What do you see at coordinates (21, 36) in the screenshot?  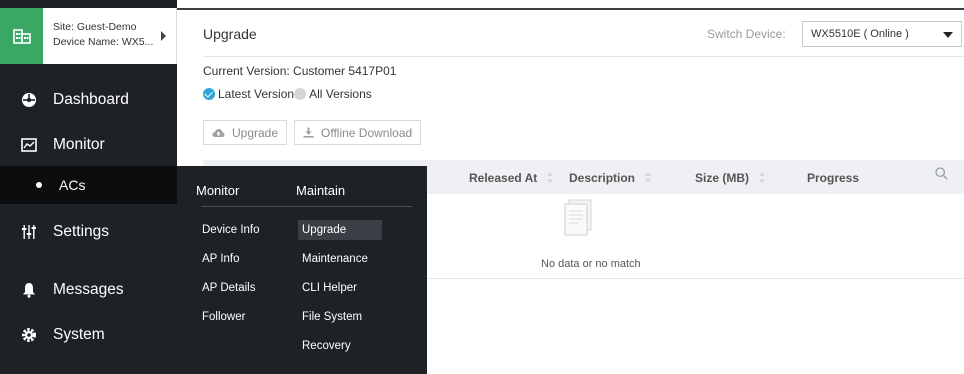 I see `building-icon` at bounding box center [21, 36].